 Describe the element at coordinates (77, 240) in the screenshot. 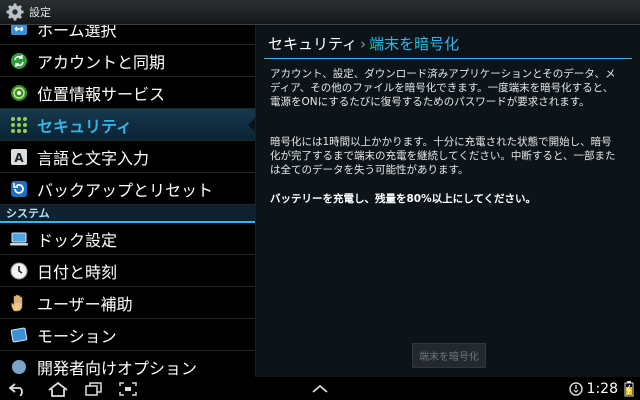

I see `sidebar-item-label: ドック設定` at that location.